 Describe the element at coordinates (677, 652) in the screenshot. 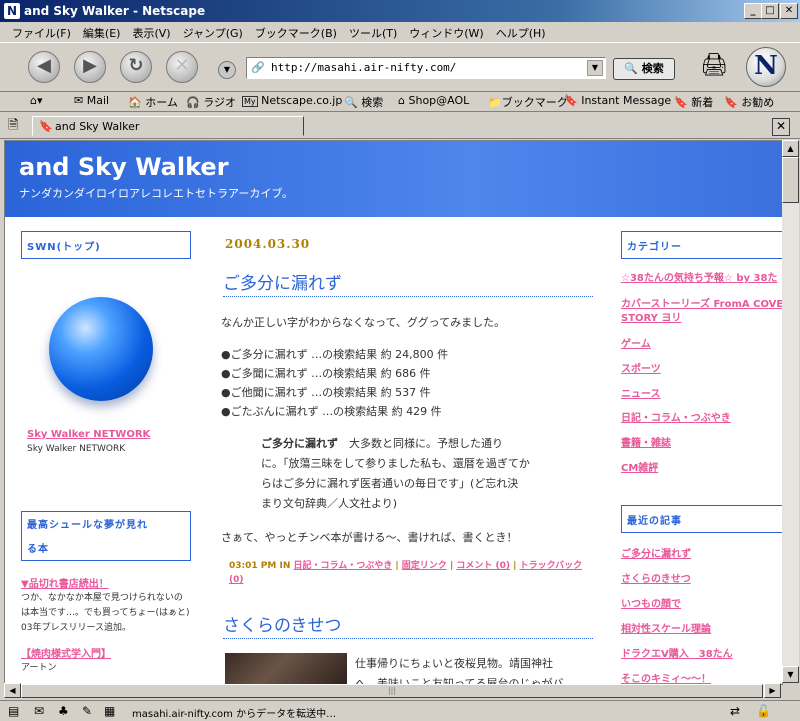

I see `recent-post-link: ドラクエV購入 38たん` at that location.